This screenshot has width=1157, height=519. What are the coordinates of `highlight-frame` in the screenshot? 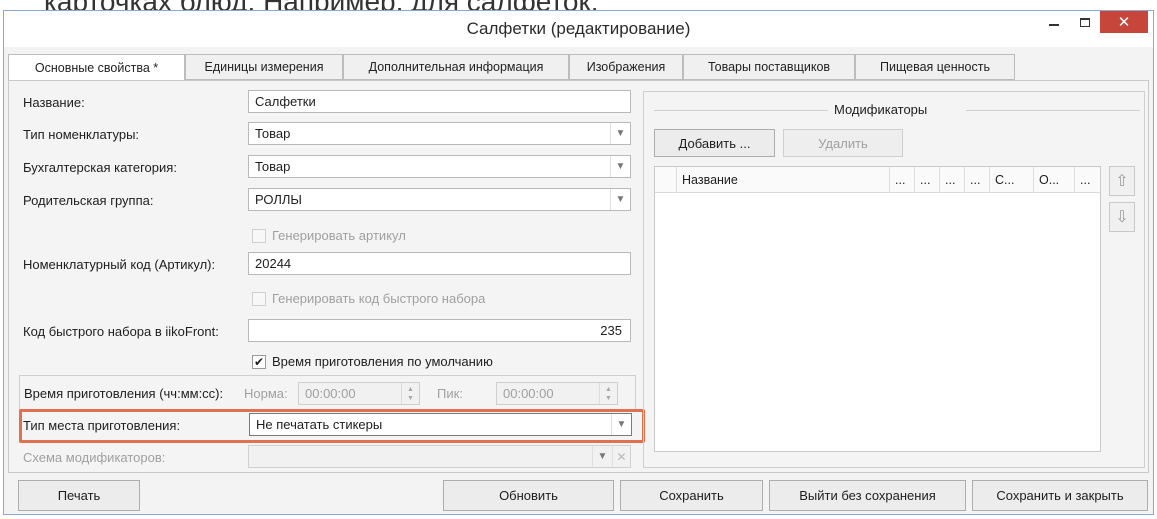 It's located at (332, 426).